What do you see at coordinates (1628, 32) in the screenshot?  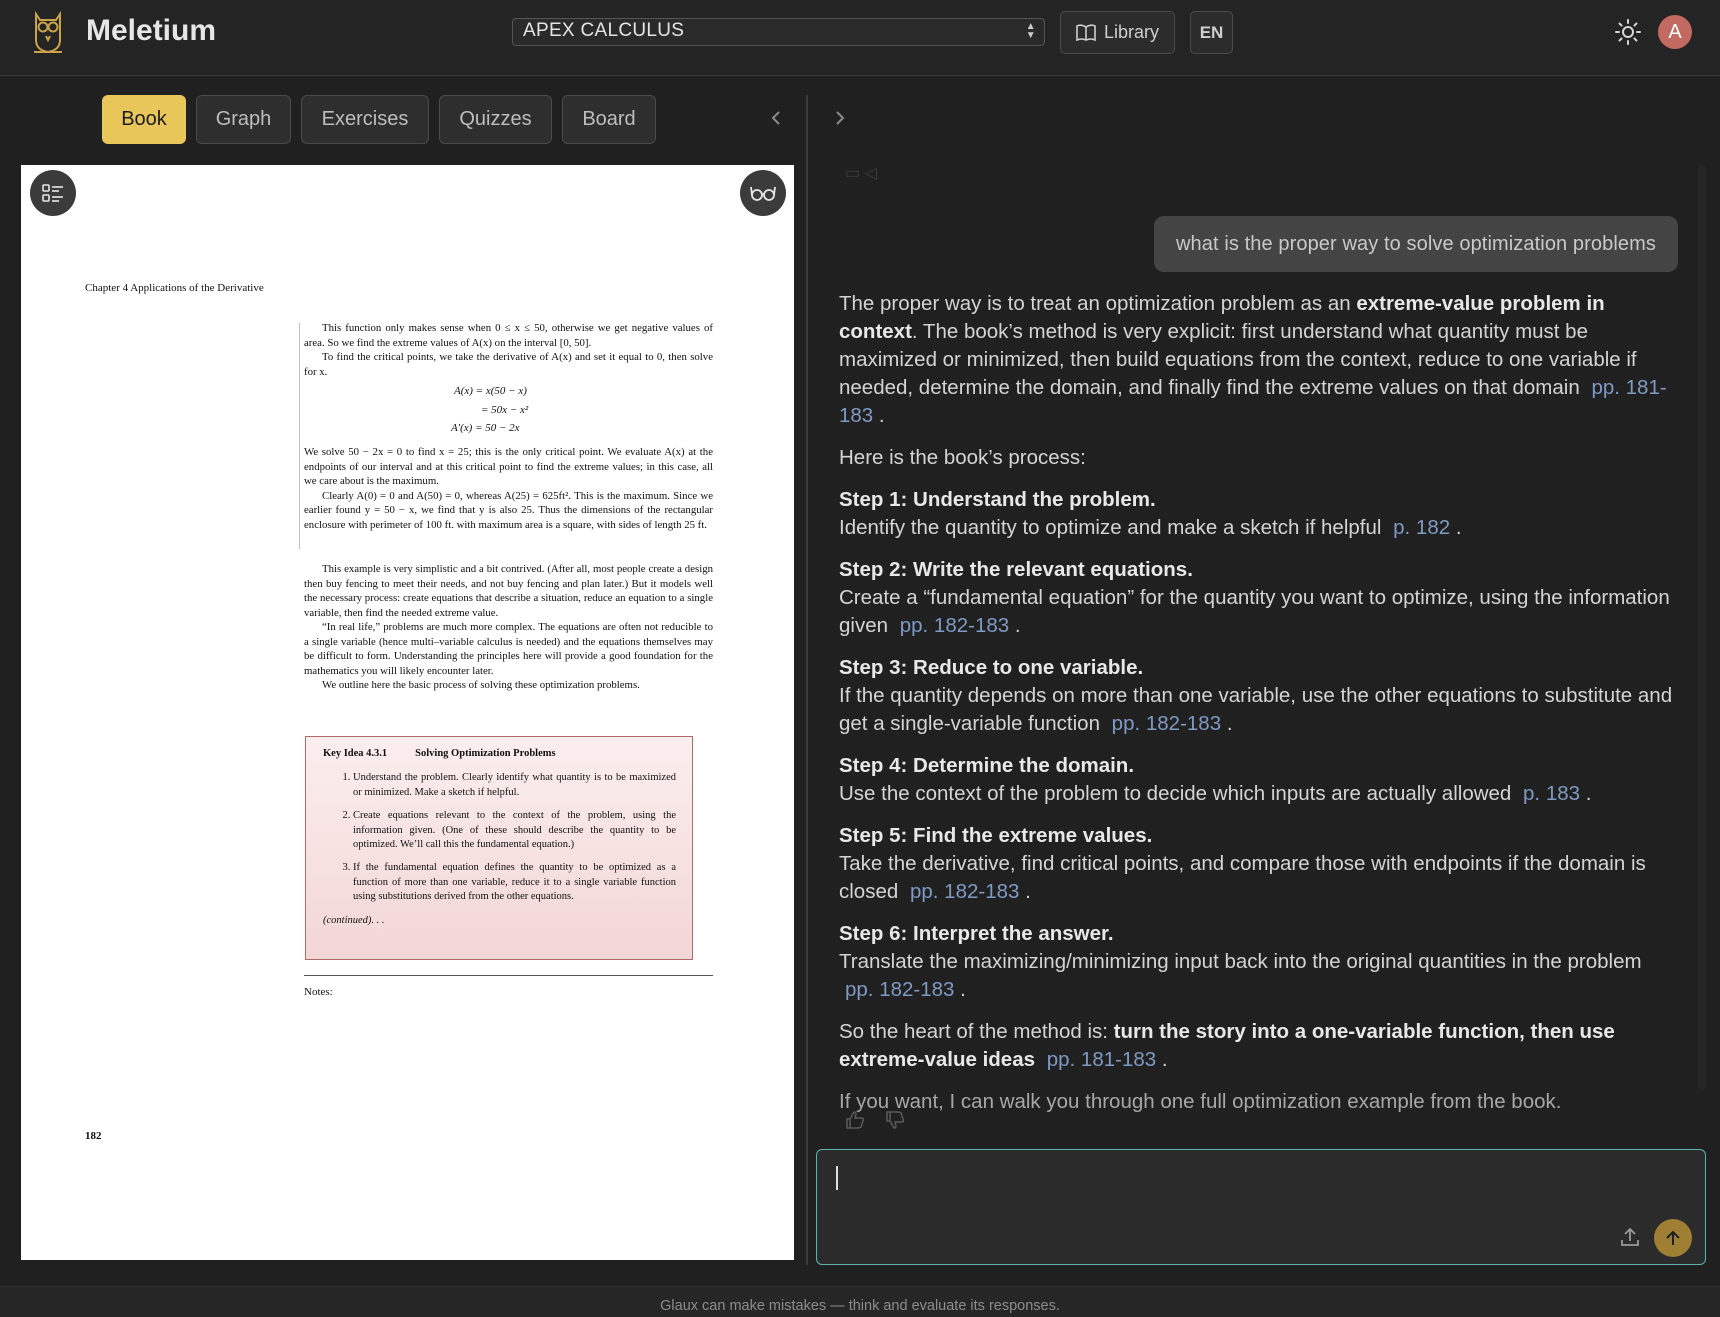 I see `sun-icon` at bounding box center [1628, 32].